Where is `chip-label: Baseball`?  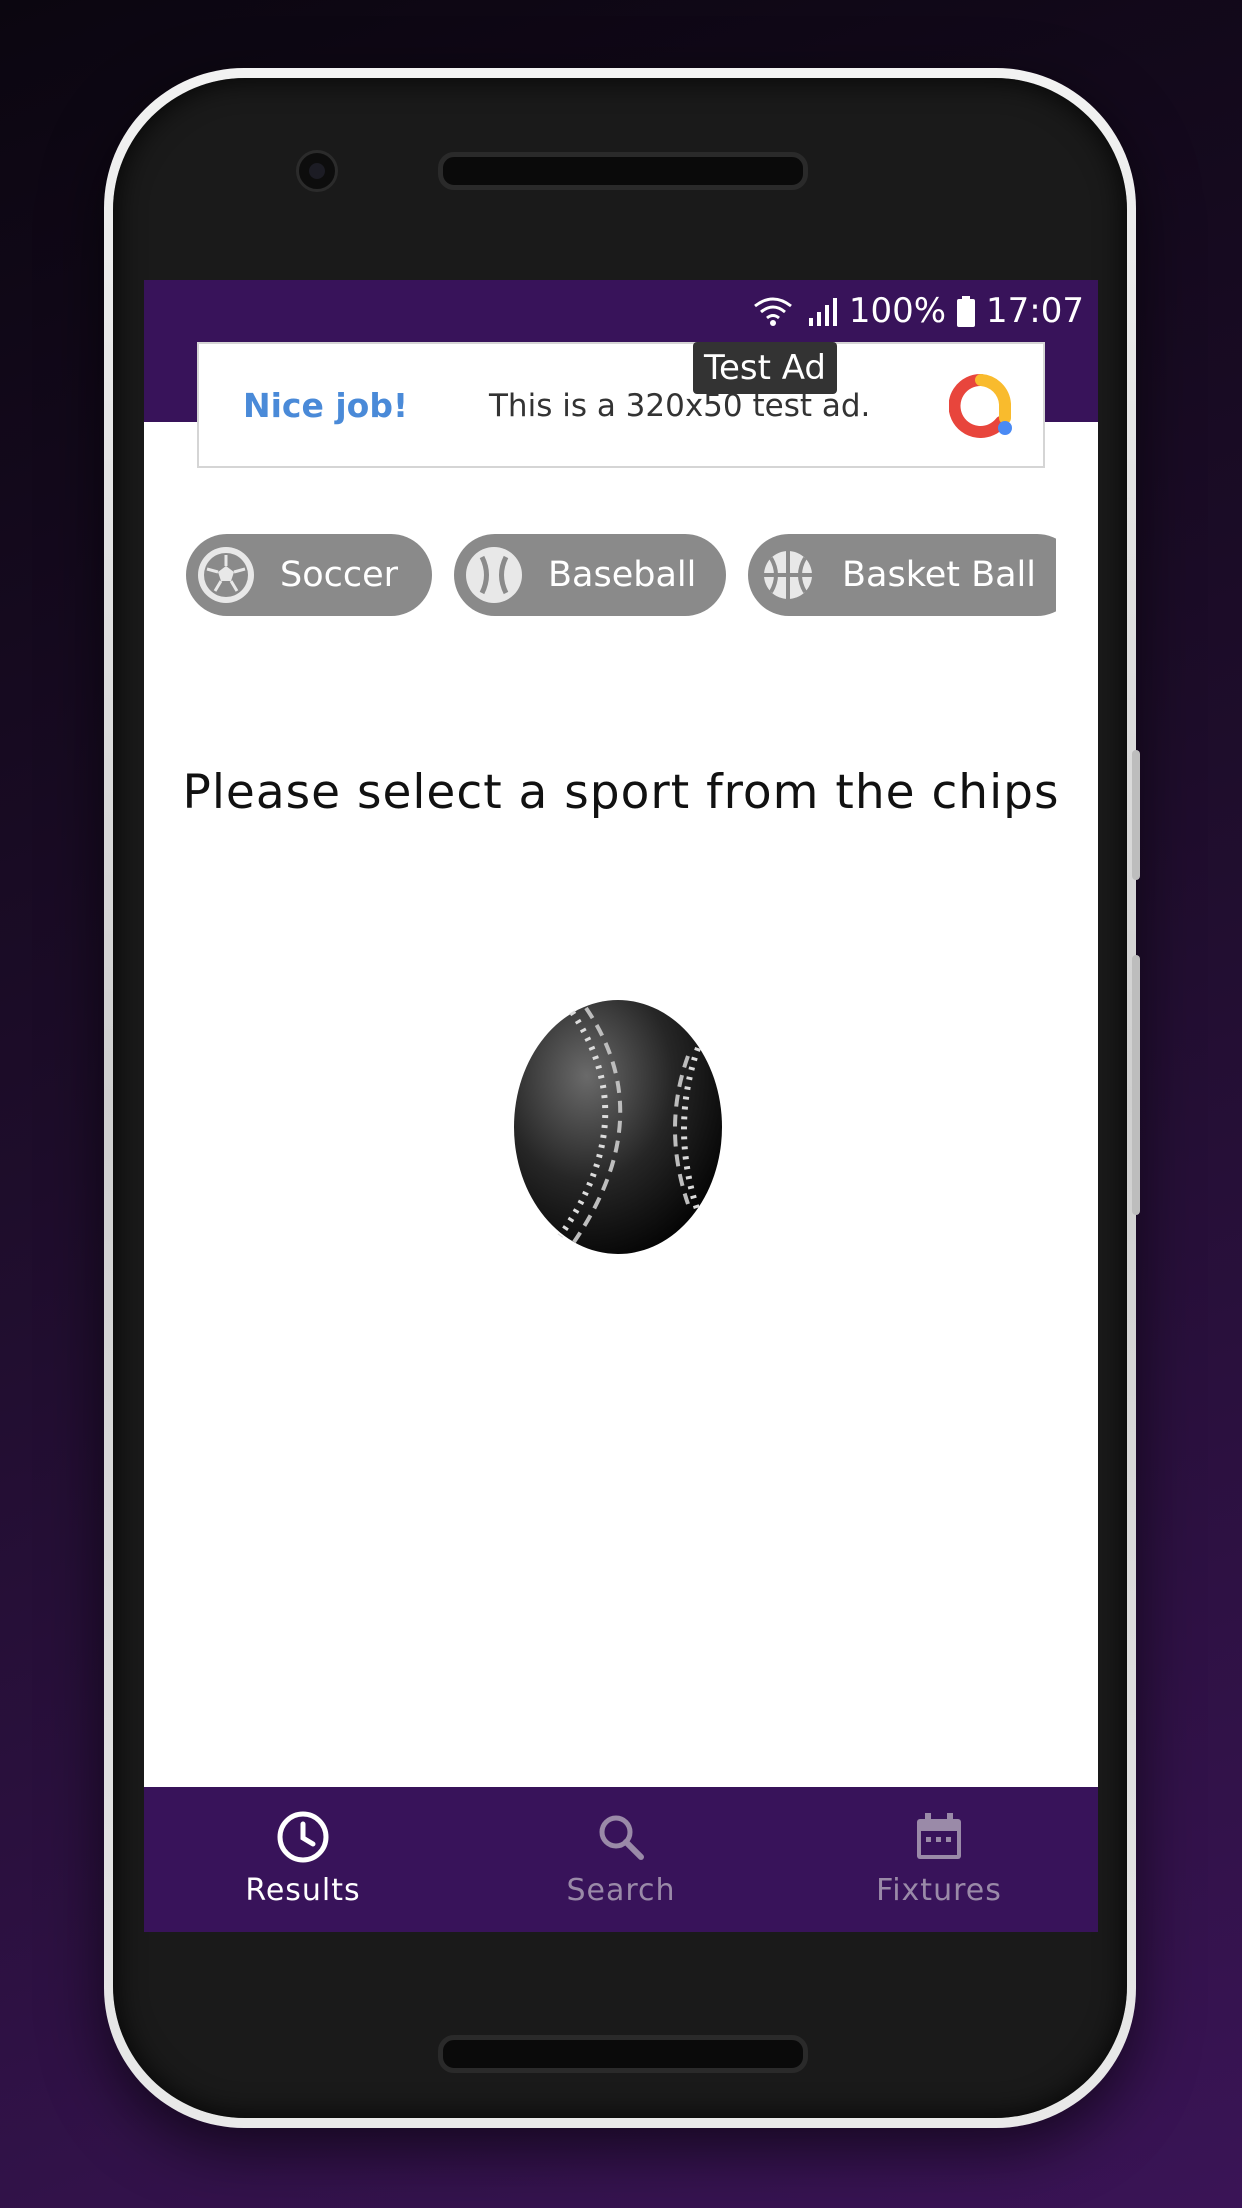 chip-label: Baseball is located at coordinates (622, 575).